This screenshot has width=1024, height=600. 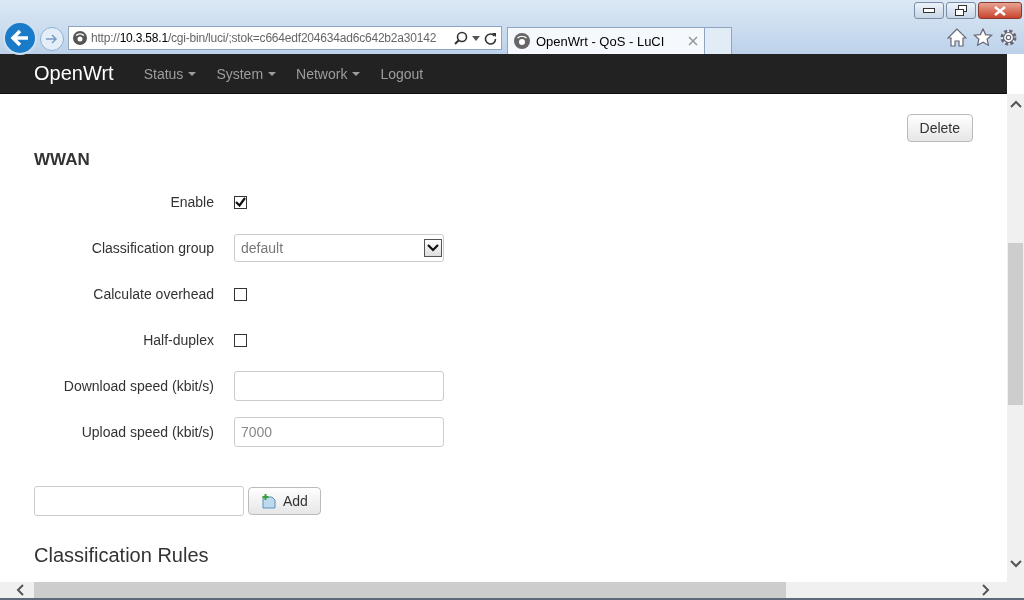 I want to click on arrow-left-icon, so click(x=20, y=38).